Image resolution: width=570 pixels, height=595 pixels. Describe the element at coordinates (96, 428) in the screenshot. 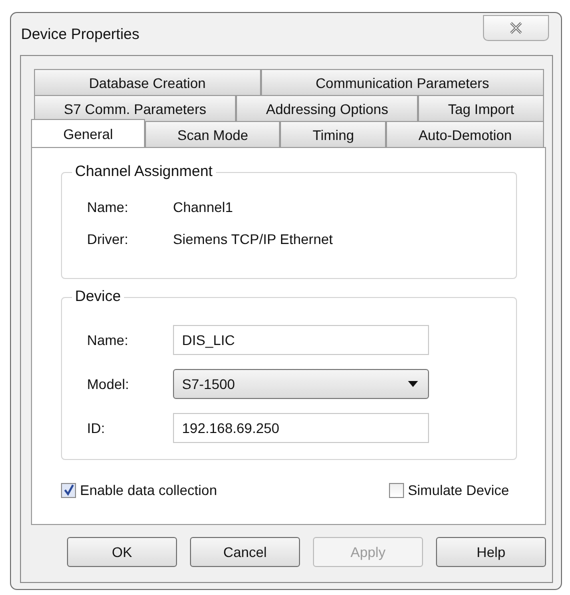

I see `field-label: ID:` at that location.